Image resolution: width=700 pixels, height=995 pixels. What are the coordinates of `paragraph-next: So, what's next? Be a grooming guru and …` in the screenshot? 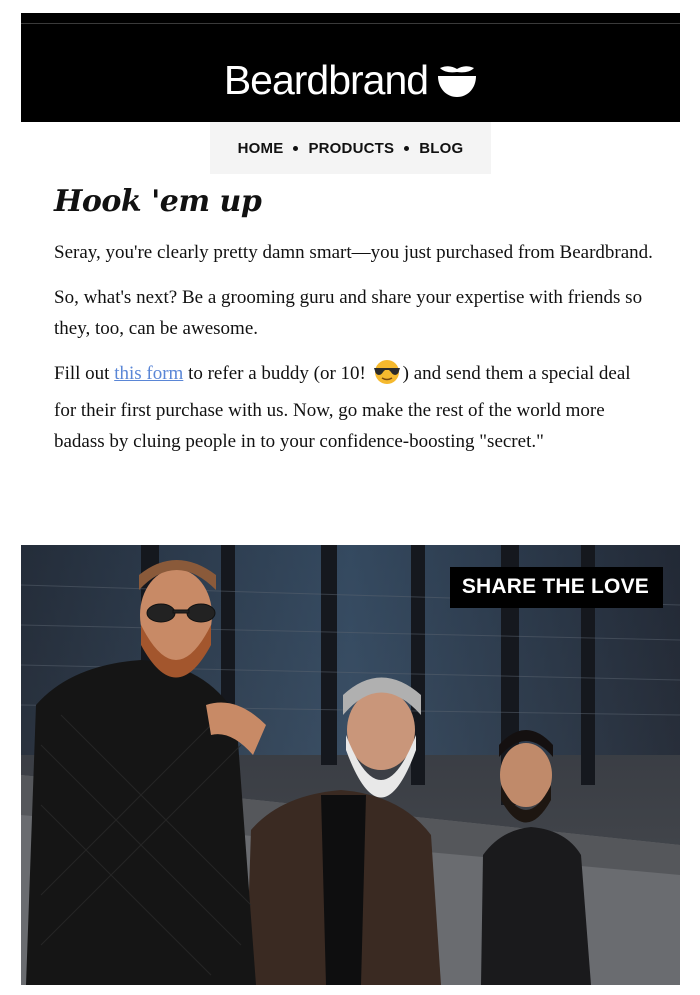 It's located at (348, 313).